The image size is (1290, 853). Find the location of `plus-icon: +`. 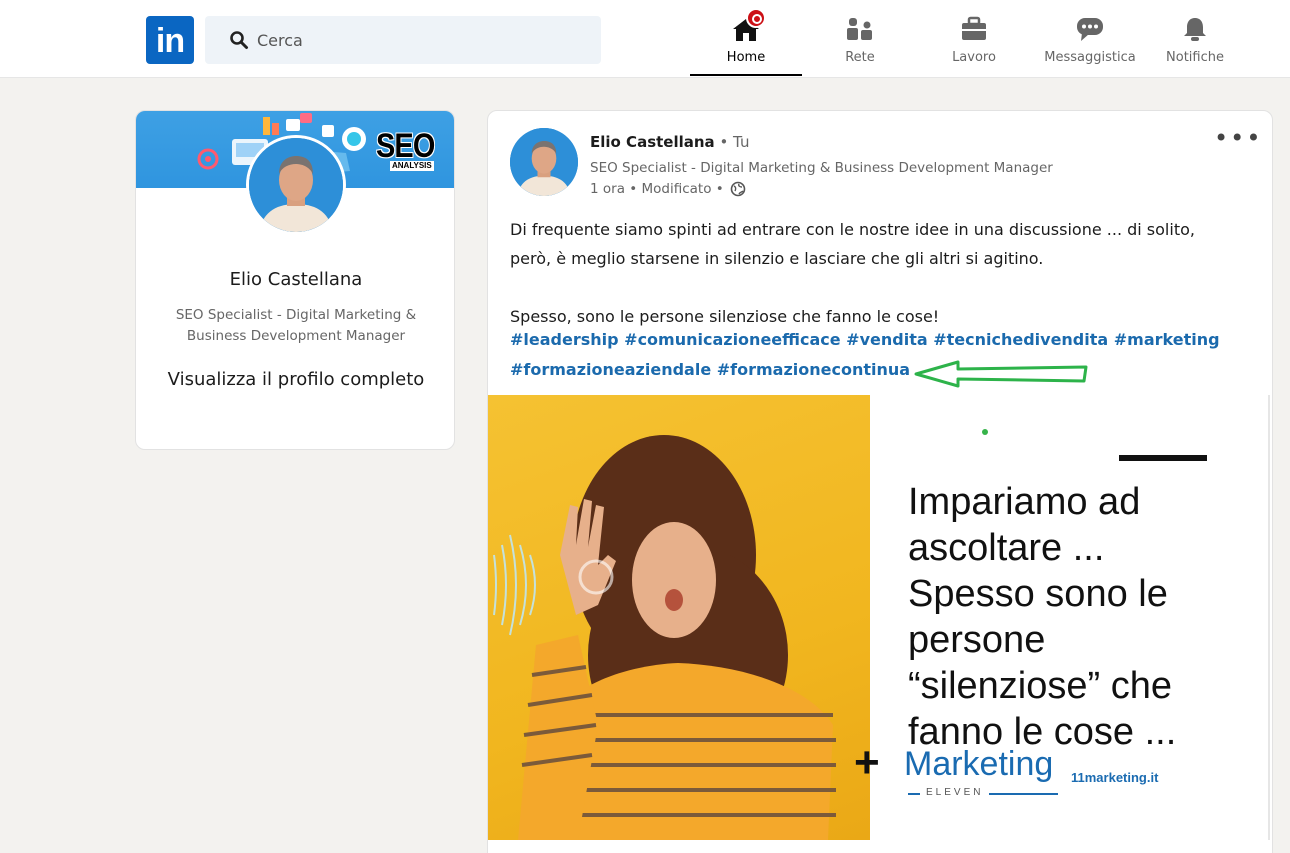

plus-icon: + is located at coordinates (867, 762).